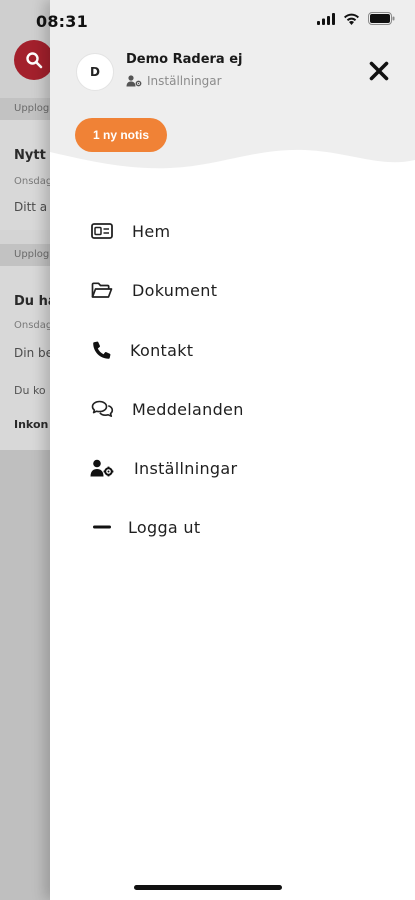 This screenshot has width=415, height=900. I want to click on background-card-body: Du ko, so click(30, 390).